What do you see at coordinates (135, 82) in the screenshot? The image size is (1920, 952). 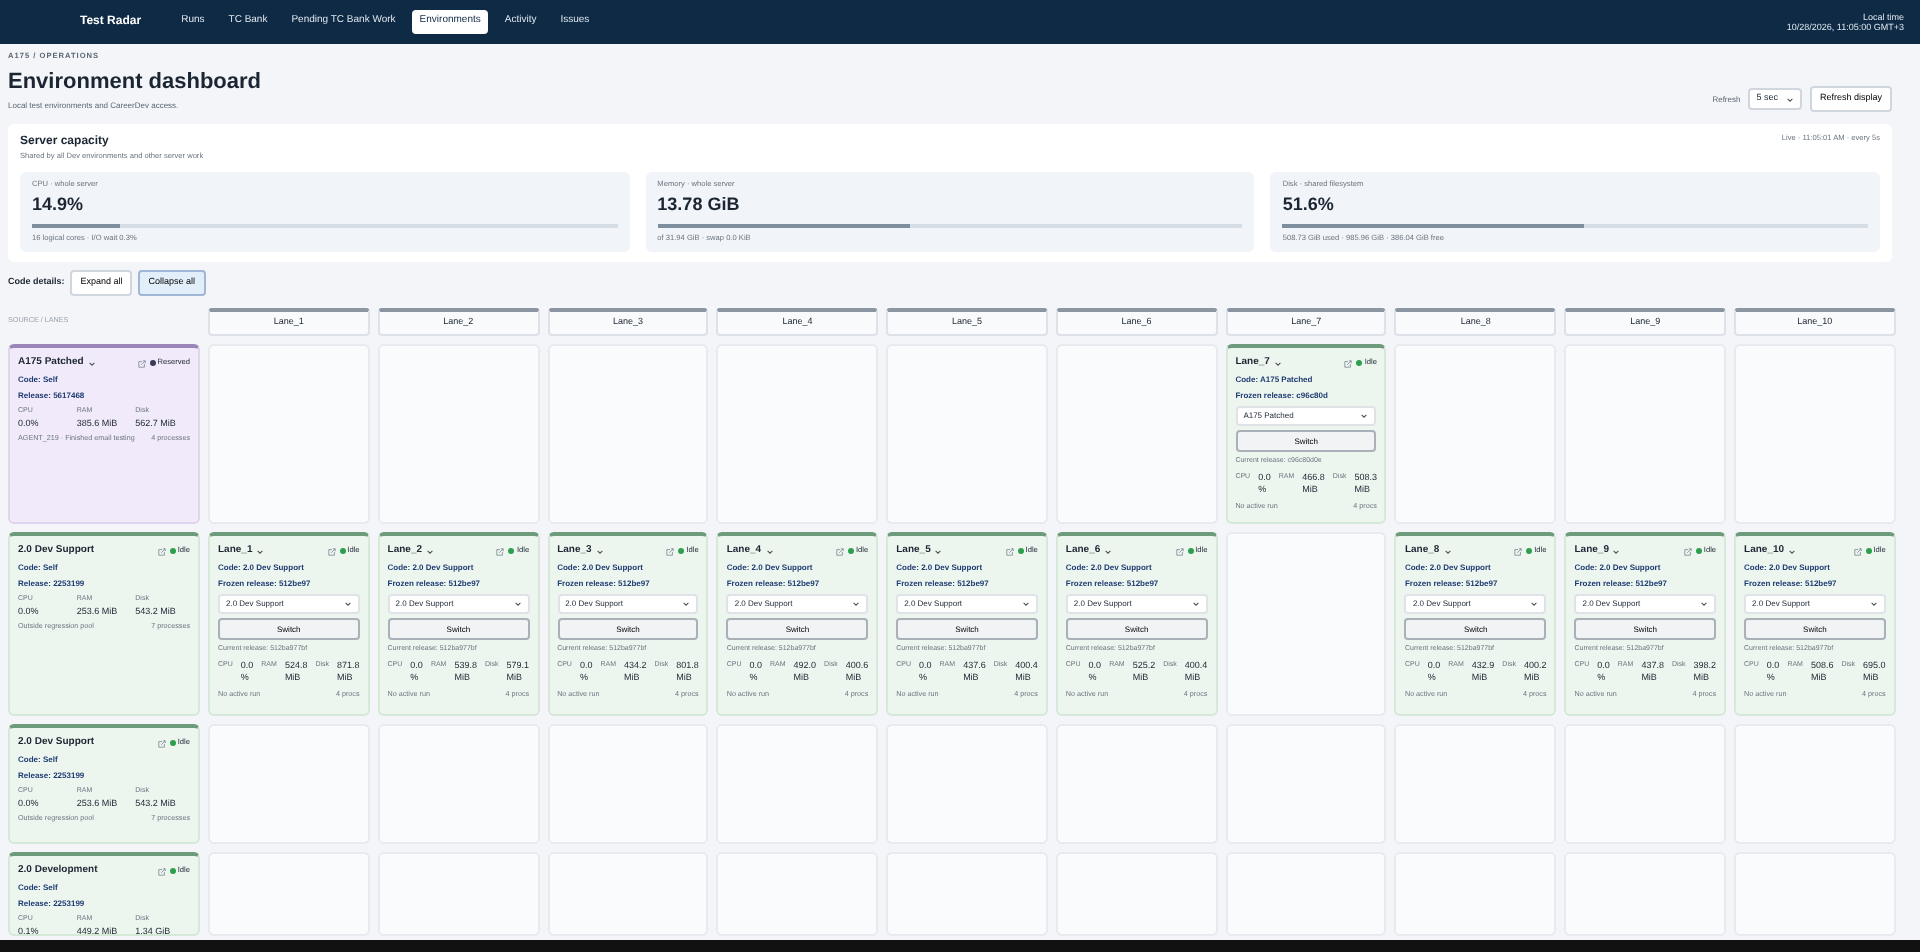 I see `page-title: Environment dashboard` at bounding box center [135, 82].